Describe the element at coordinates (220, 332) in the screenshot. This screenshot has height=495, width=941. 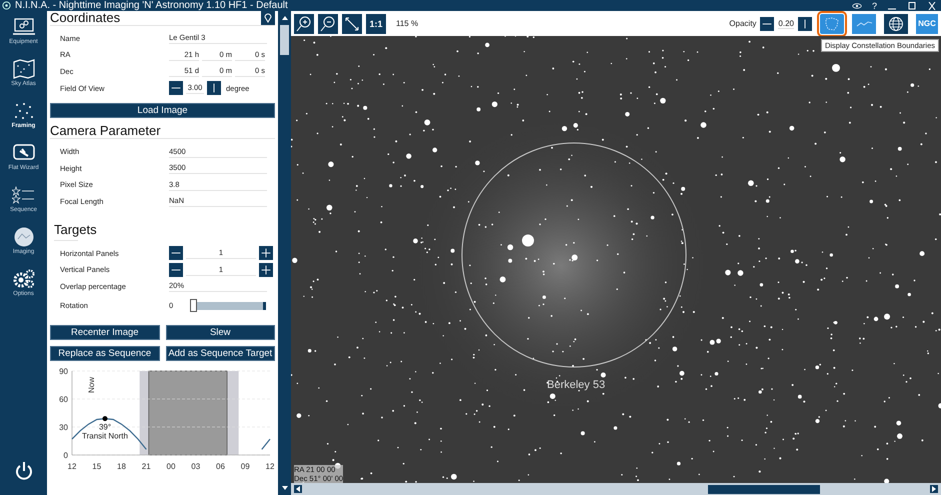
I see `action-button: Slew` at that location.